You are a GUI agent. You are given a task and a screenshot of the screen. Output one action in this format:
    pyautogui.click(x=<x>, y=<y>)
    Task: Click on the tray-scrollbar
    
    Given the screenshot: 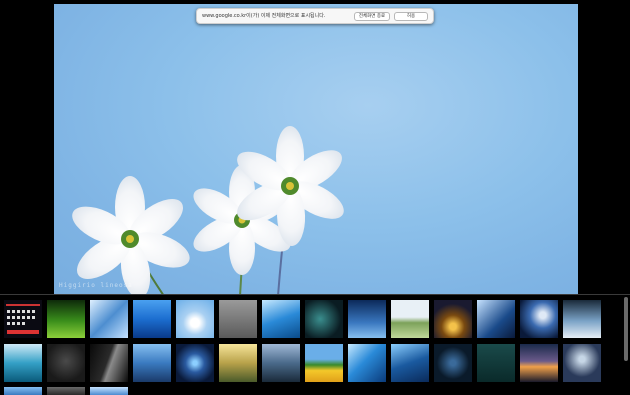 What is the action you would take?
    pyautogui.click(x=626, y=329)
    